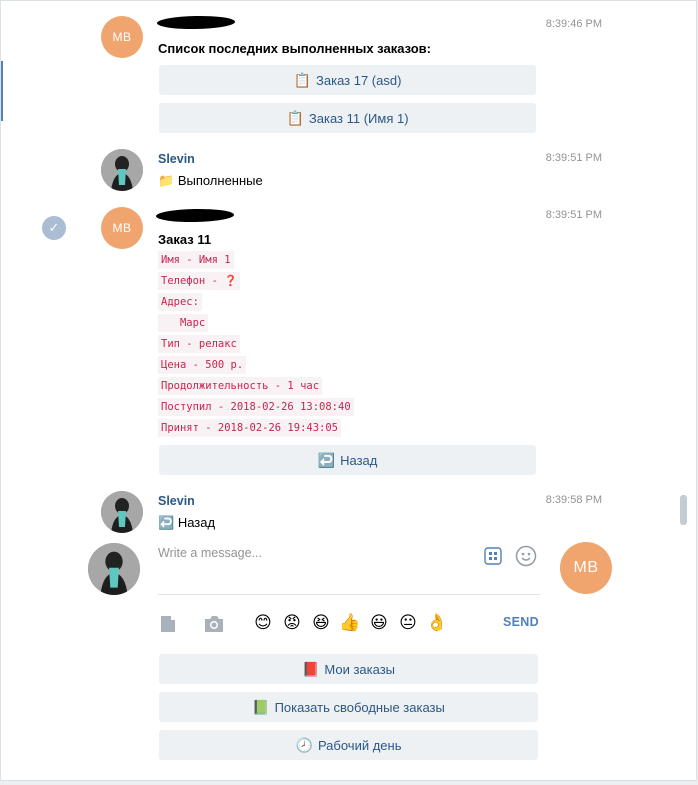 The width and height of the screenshot is (698, 785). What do you see at coordinates (220, 180) in the screenshot?
I see `message-body: Выполненные` at bounding box center [220, 180].